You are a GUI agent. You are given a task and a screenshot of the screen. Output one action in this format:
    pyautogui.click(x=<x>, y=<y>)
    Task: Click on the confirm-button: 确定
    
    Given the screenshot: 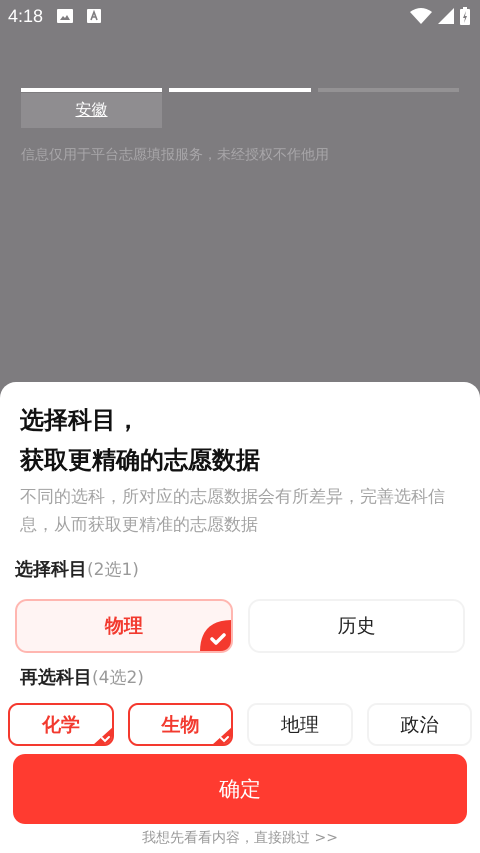 What is the action you would take?
    pyautogui.click(x=240, y=789)
    